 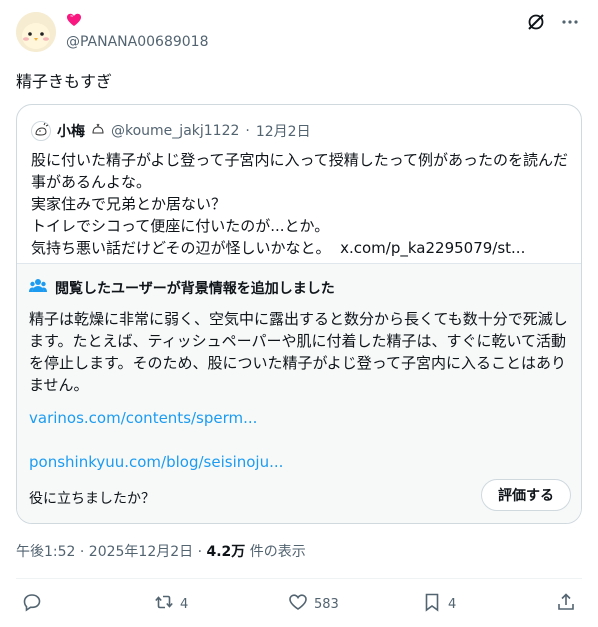 I want to click on like-count: 583, so click(x=326, y=604).